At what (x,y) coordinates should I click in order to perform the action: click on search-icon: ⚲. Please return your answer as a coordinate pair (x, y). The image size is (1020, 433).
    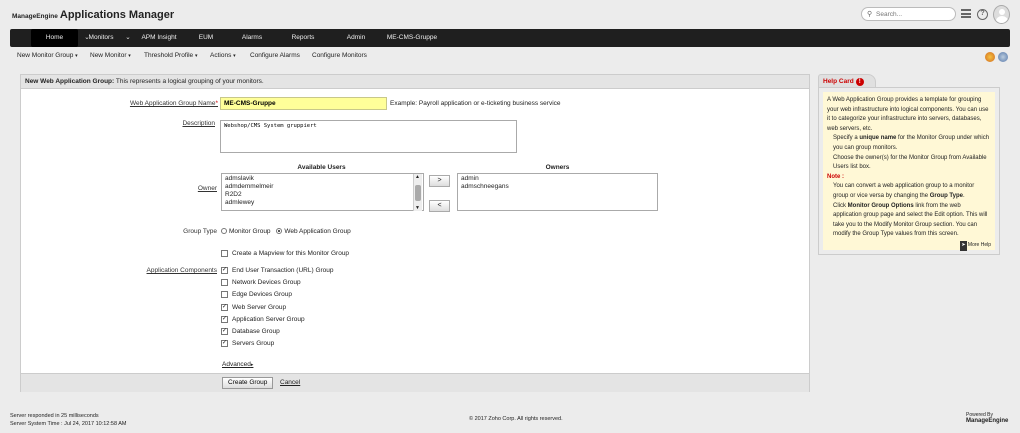
    Looking at the image, I should click on (870, 14).